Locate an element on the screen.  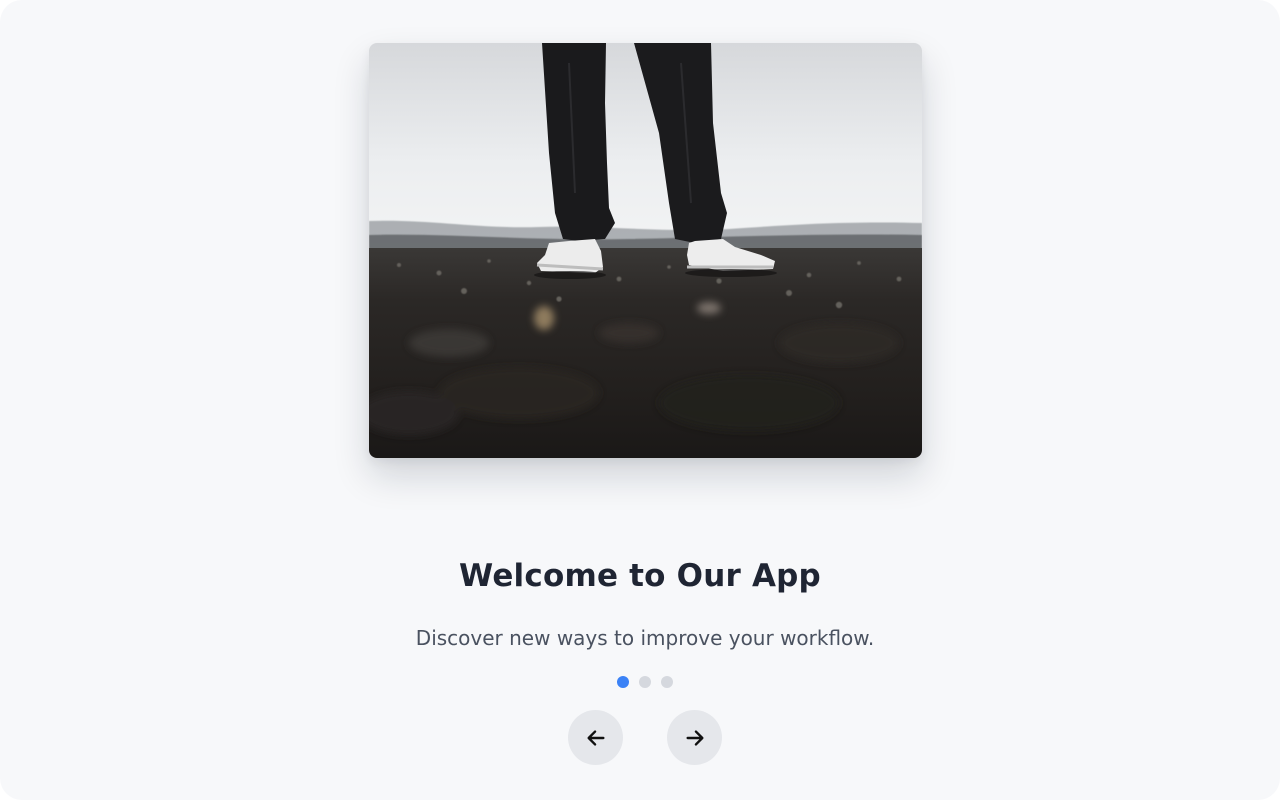
arrow-right-icon is located at coordinates (695, 738).